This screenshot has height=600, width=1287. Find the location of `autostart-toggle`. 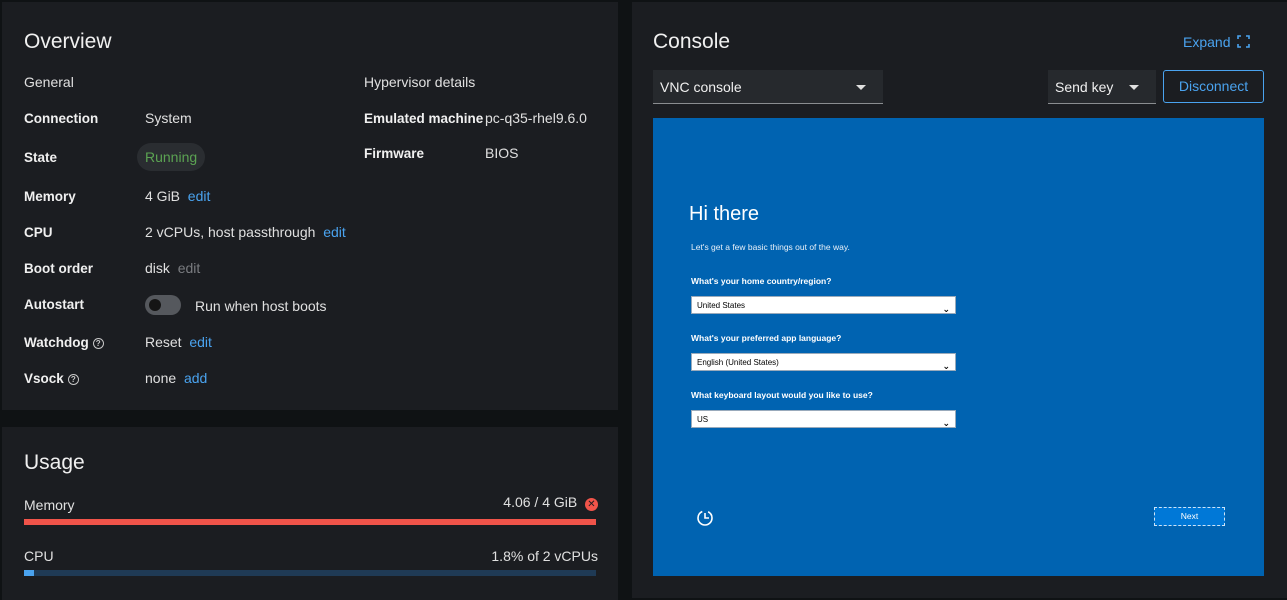

autostart-toggle is located at coordinates (163, 305).